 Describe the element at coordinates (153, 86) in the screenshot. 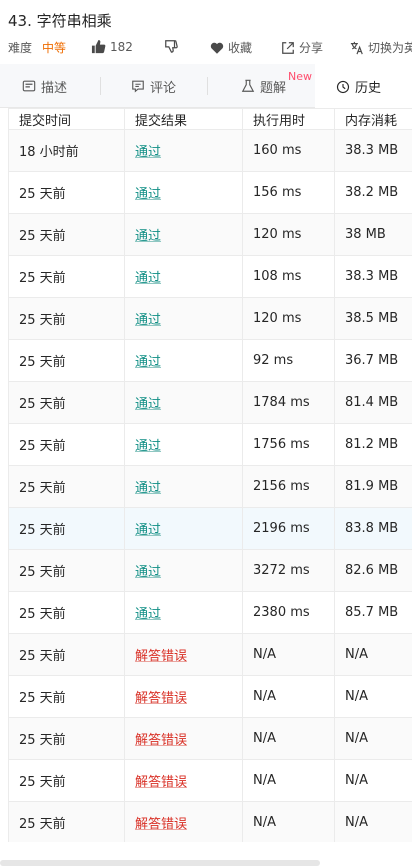

I see `tab-comments: 评论` at that location.